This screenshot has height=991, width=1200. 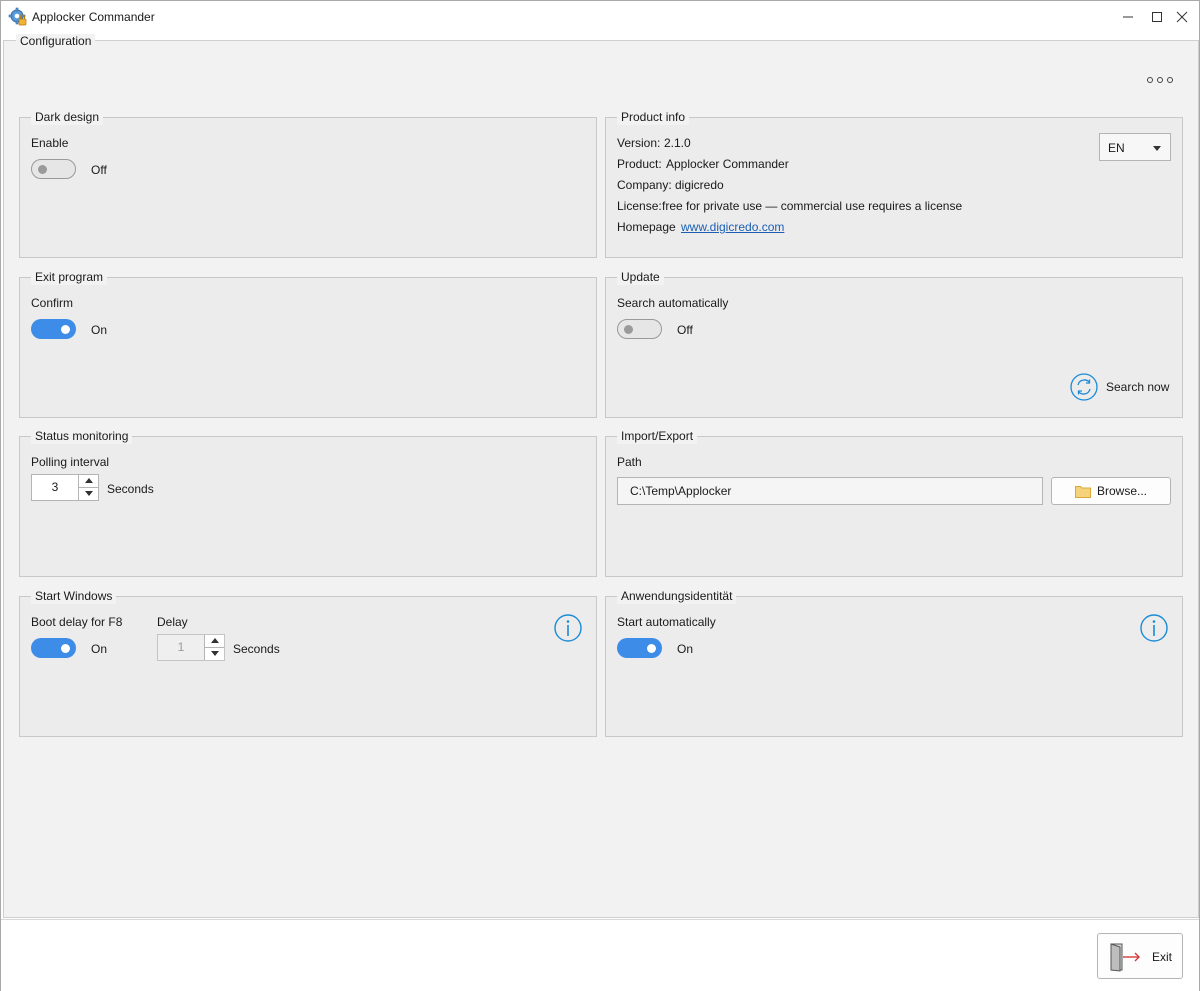 What do you see at coordinates (308, 184) in the screenshot?
I see `dark-design-group: Dark design Enable Off` at bounding box center [308, 184].